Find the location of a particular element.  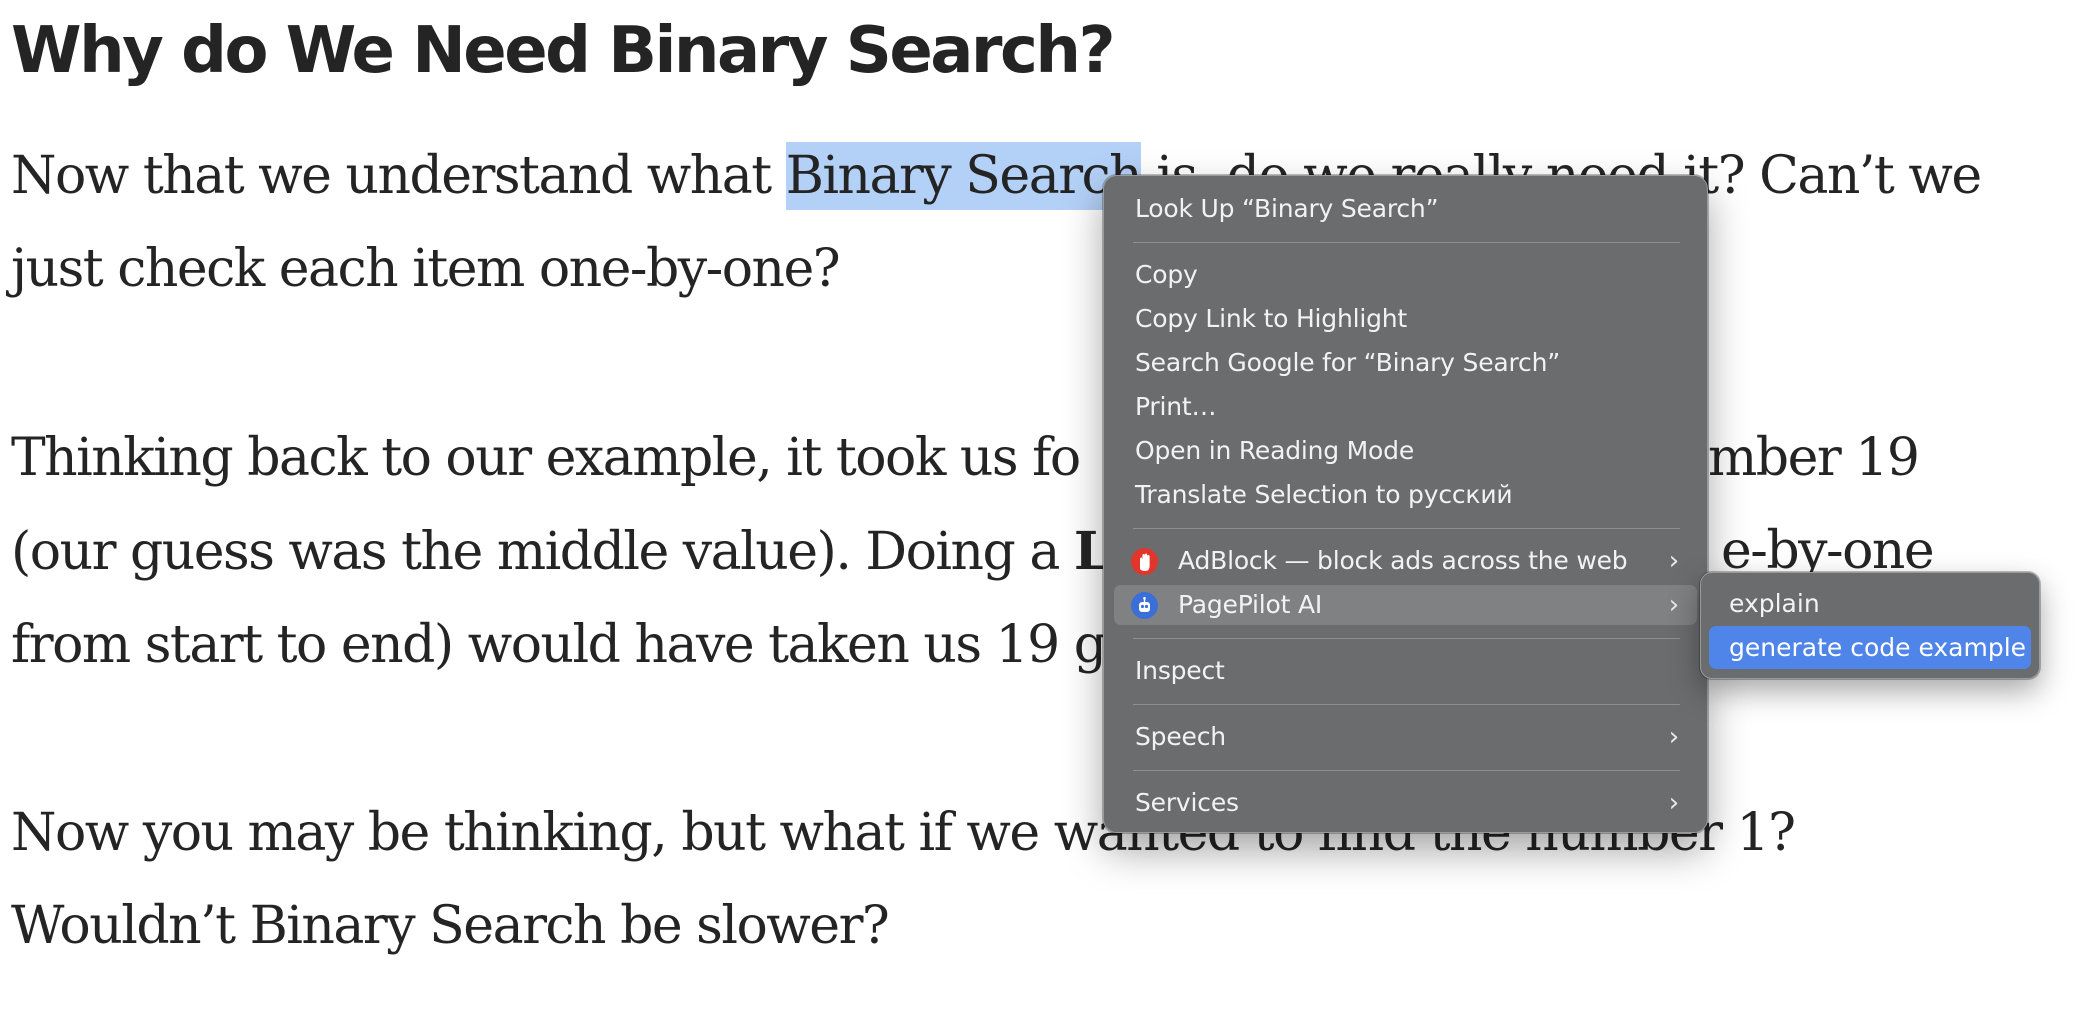

menu-item-copy: Copy is located at coordinates (1405, 275).